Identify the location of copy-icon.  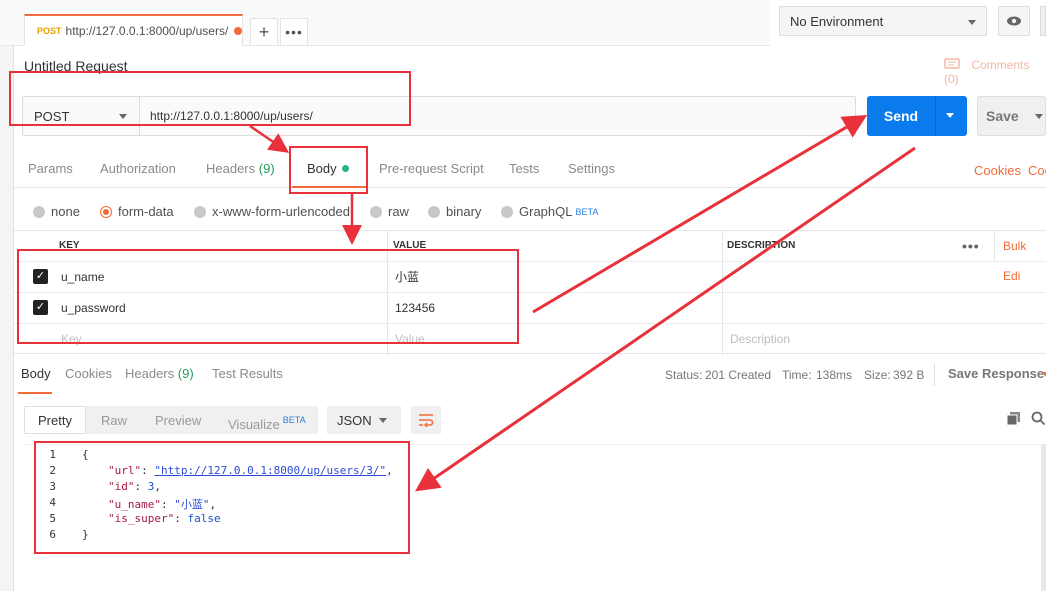
(1013, 419).